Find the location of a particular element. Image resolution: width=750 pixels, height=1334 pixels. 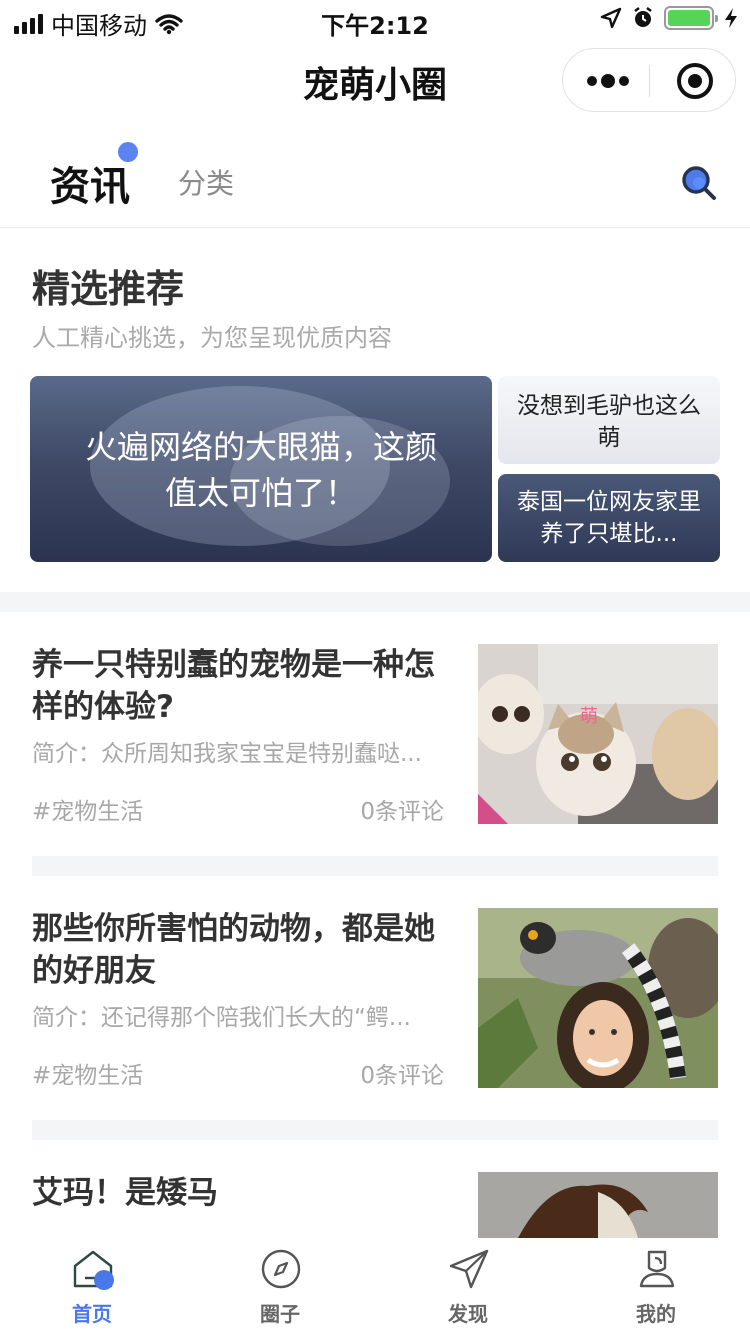

tabbar-label: 我的 is located at coordinates (656, 1314).